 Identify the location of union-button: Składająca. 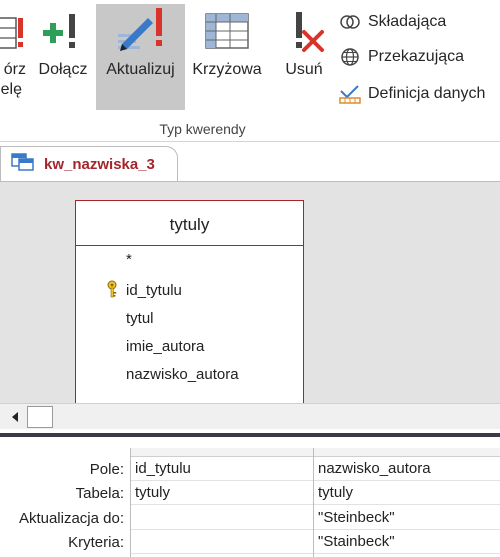
(392, 22).